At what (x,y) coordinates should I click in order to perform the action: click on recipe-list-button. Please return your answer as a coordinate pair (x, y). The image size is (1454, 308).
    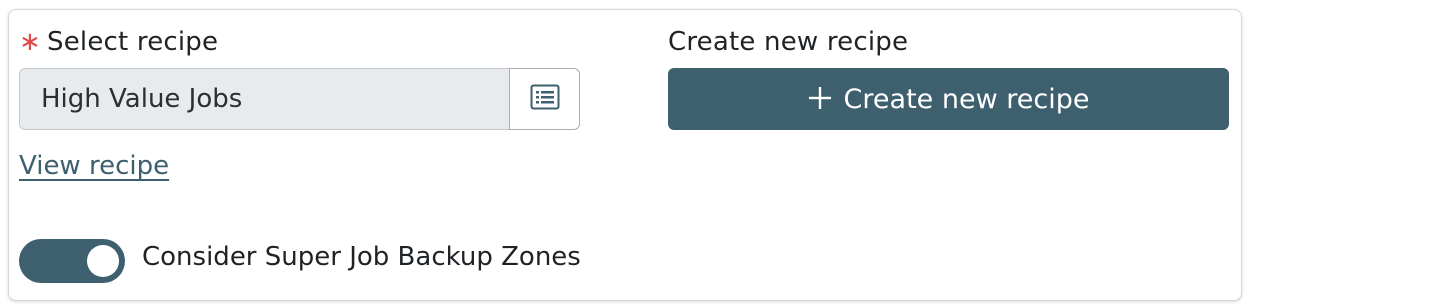
    Looking at the image, I should click on (544, 99).